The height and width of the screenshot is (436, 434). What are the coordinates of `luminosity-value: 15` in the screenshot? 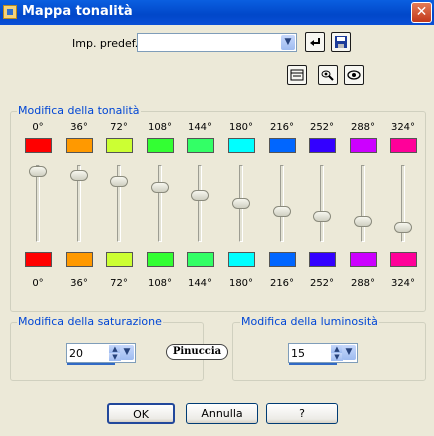 It's located at (298, 353).